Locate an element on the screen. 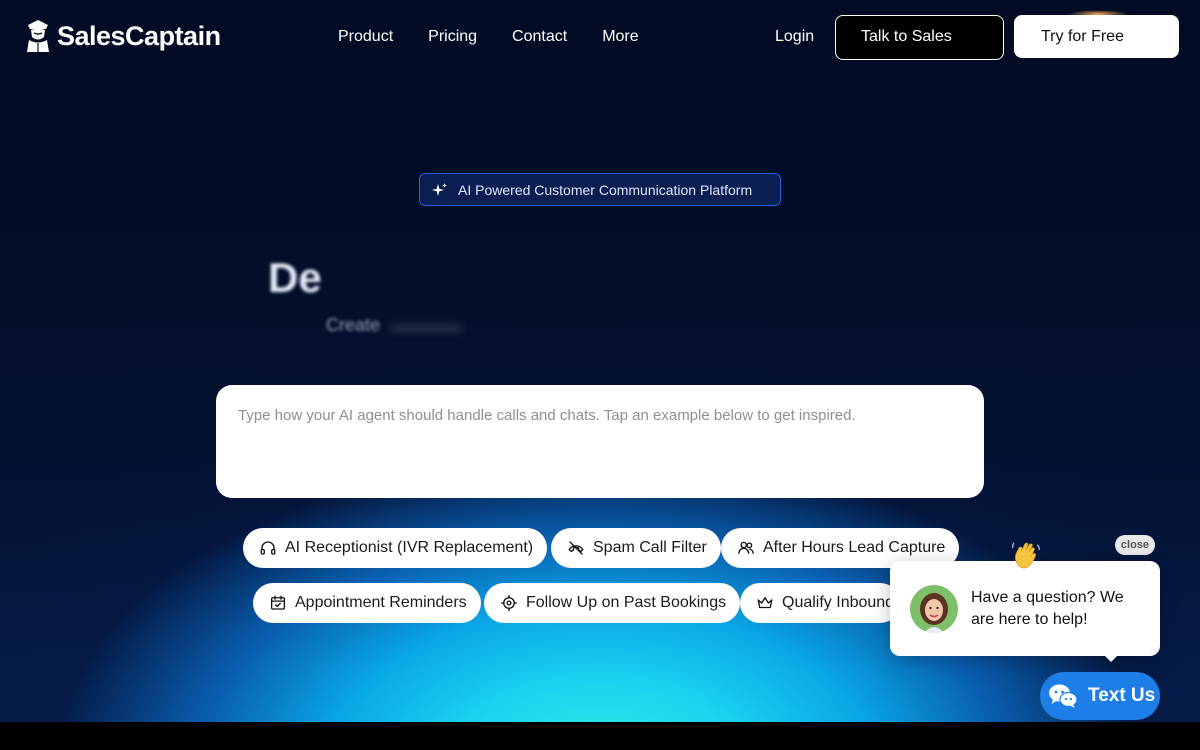 The image size is (1200, 750). agent-prompt-input is located at coordinates (600, 441).